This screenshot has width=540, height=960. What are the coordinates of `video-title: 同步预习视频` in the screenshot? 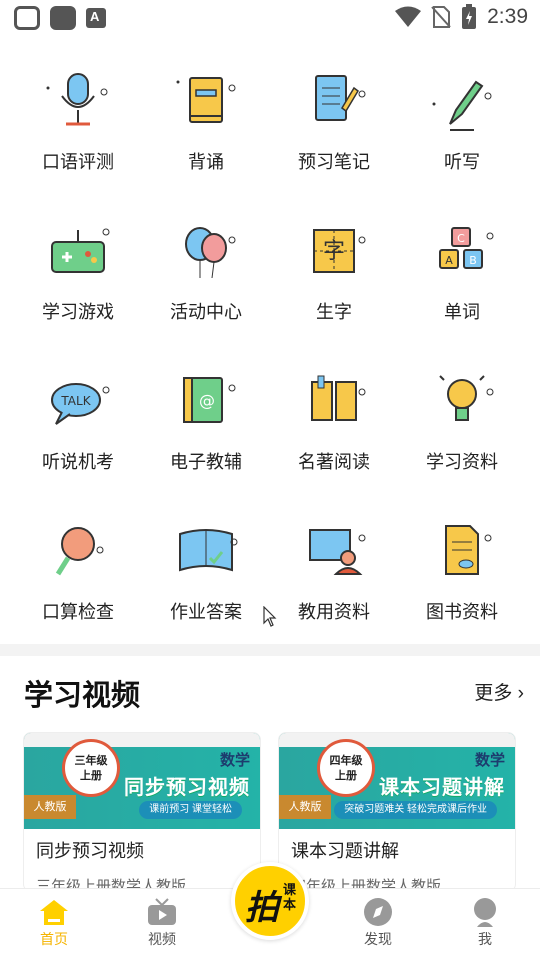 It's located at (90, 851).